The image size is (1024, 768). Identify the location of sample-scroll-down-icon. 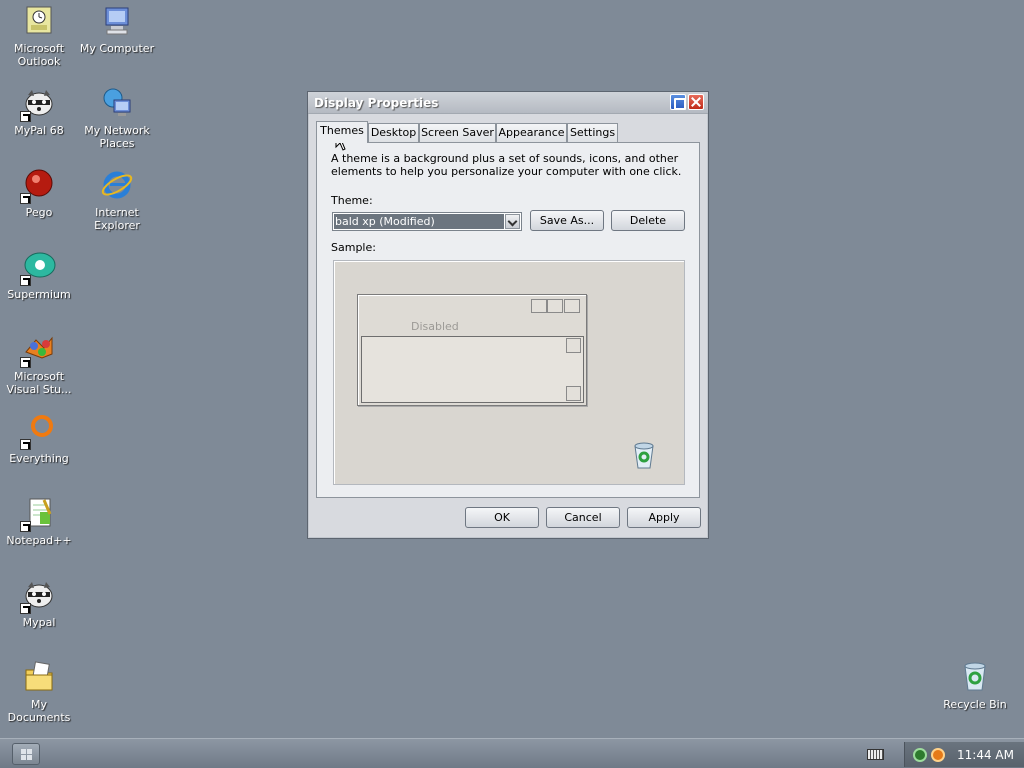
(573, 393).